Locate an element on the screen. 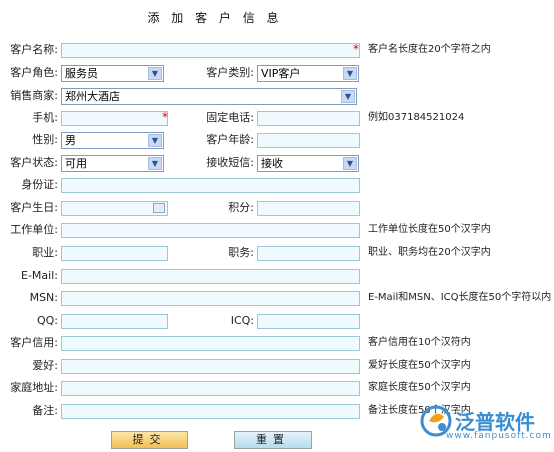  position-input is located at coordinates (308, 253).